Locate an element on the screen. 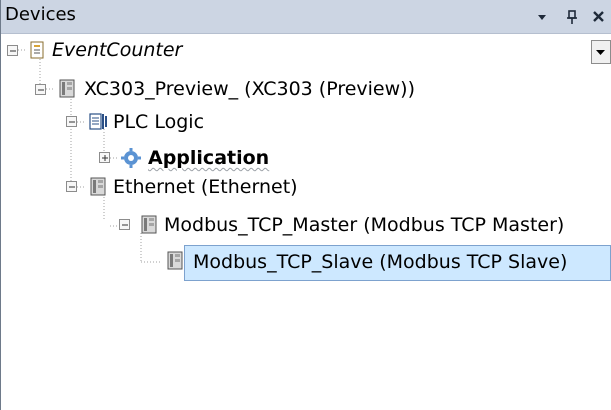  tree-item-label: XC303_Preview_ (XC303 (Preview)) is located at coordinates (249, 89).